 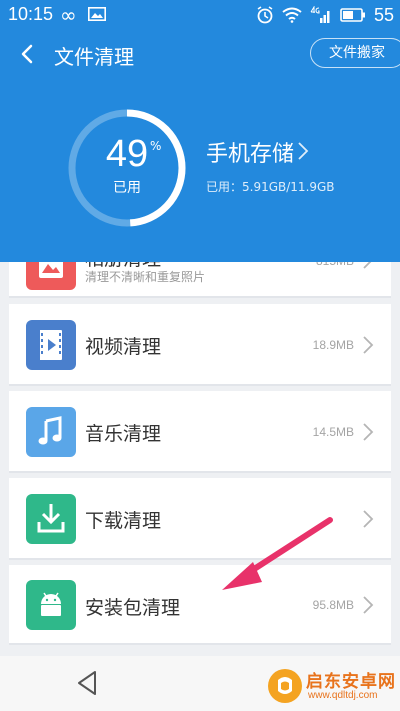 I want to click on phone-storage-title: 手机存储, so click(x=250, y=152).